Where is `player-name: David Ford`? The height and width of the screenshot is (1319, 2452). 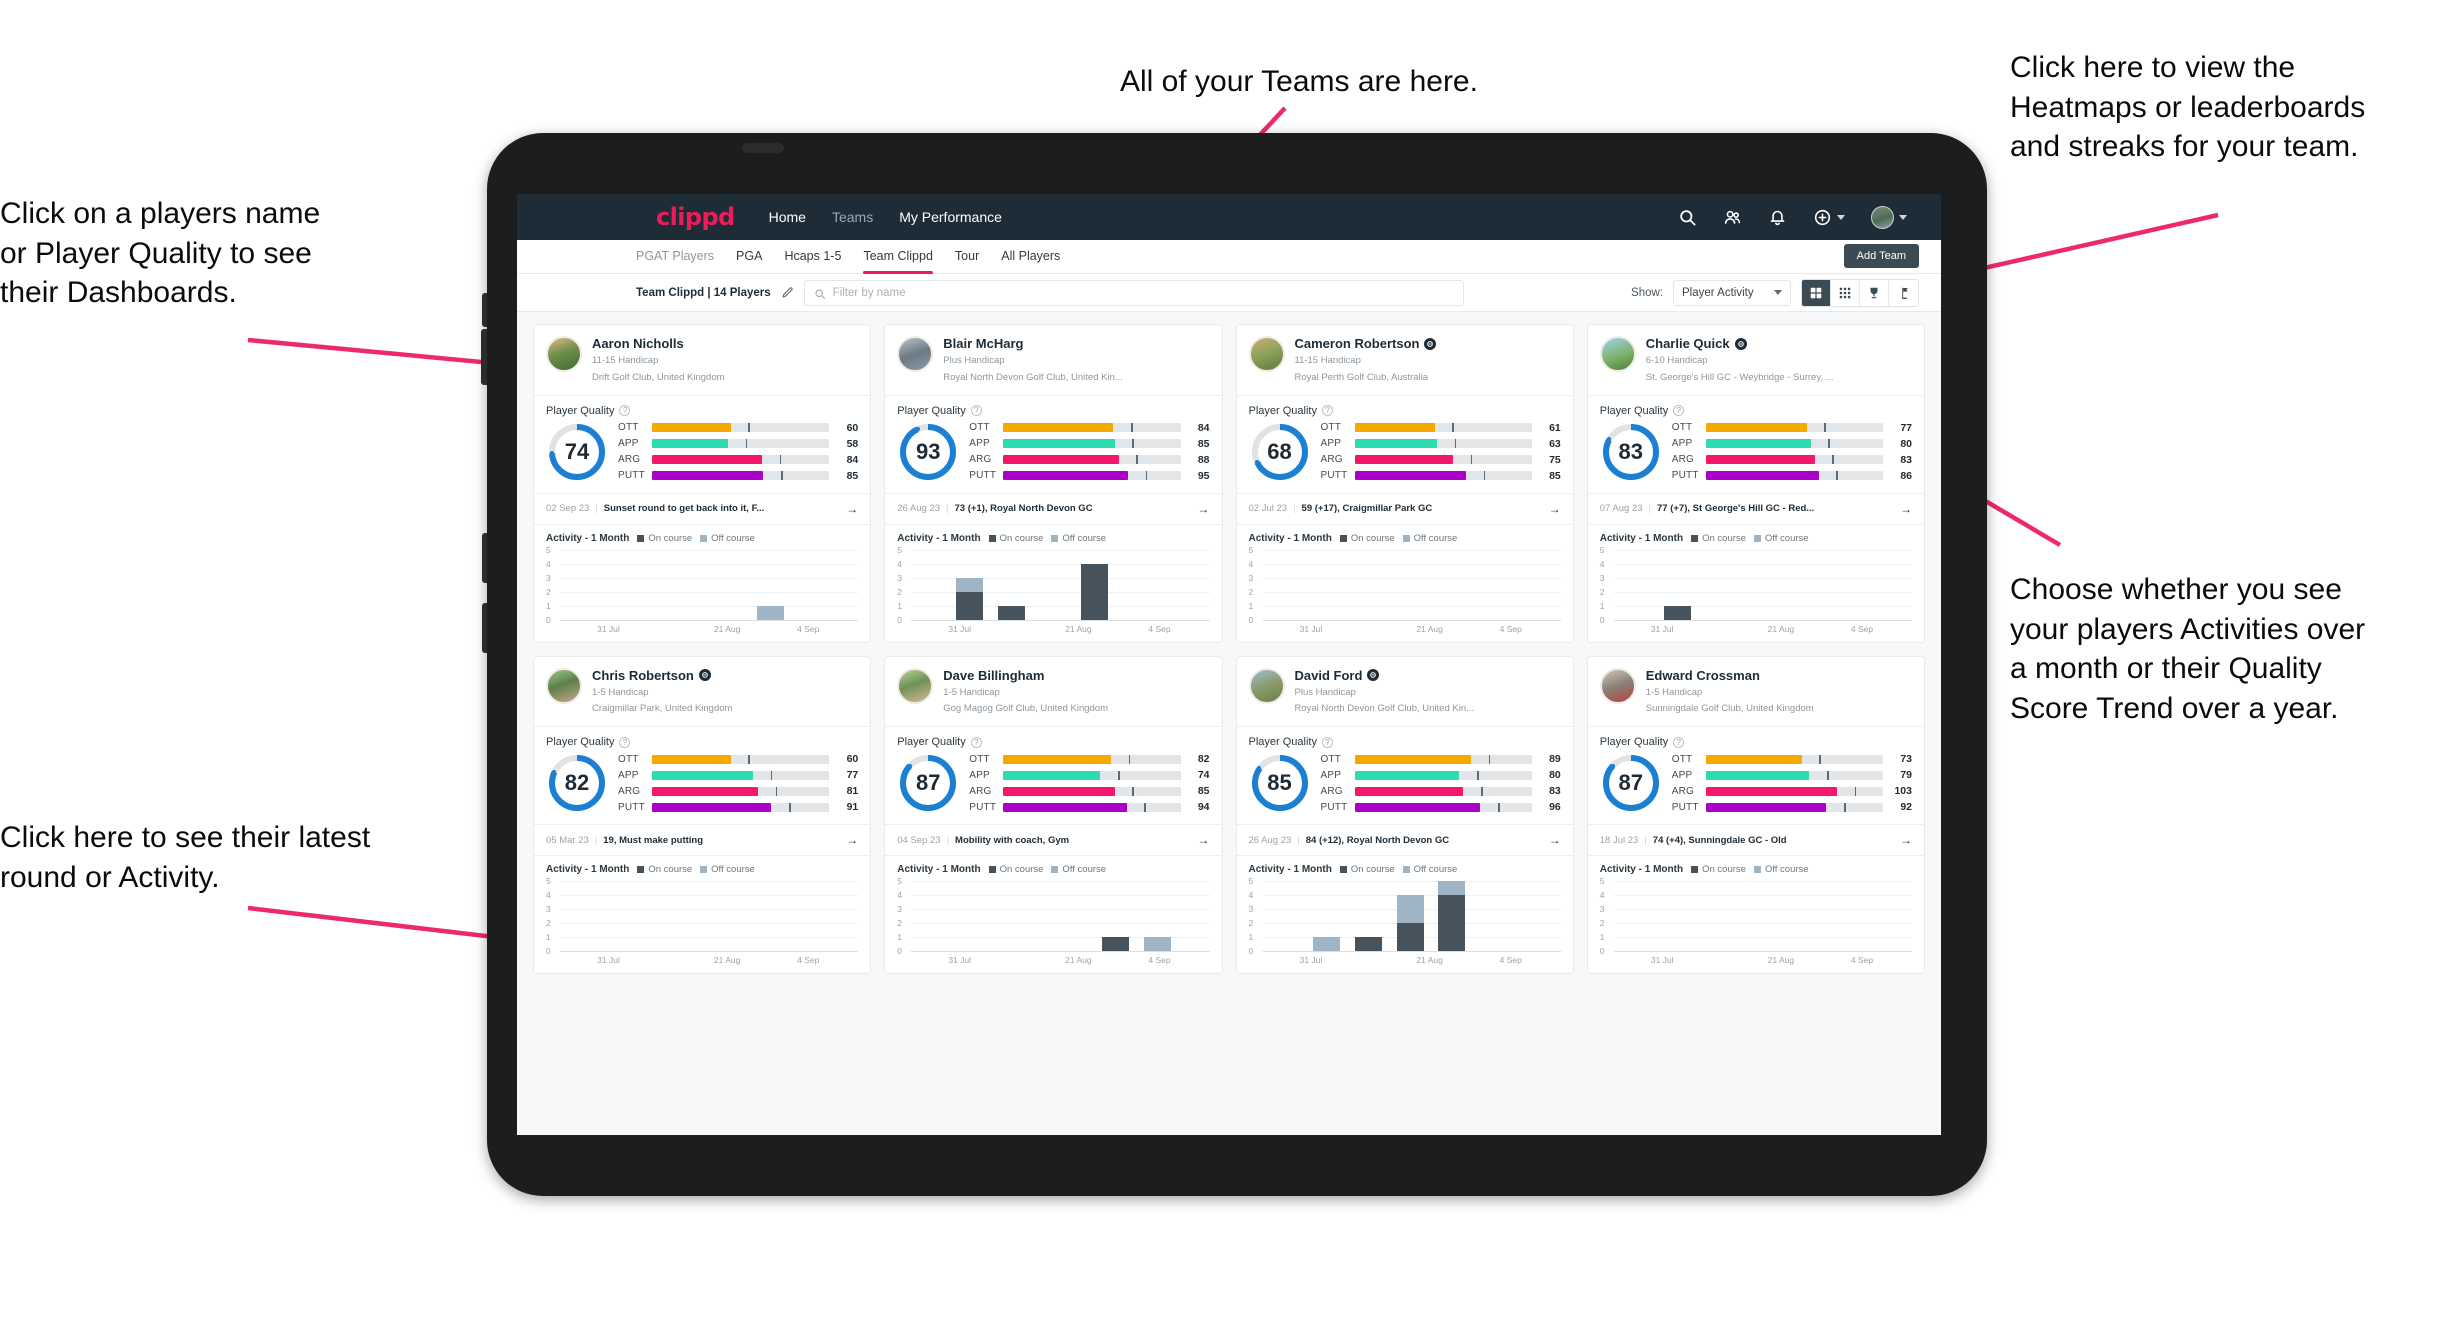
player-name: David Ford is located at coordinates (1385, 675).